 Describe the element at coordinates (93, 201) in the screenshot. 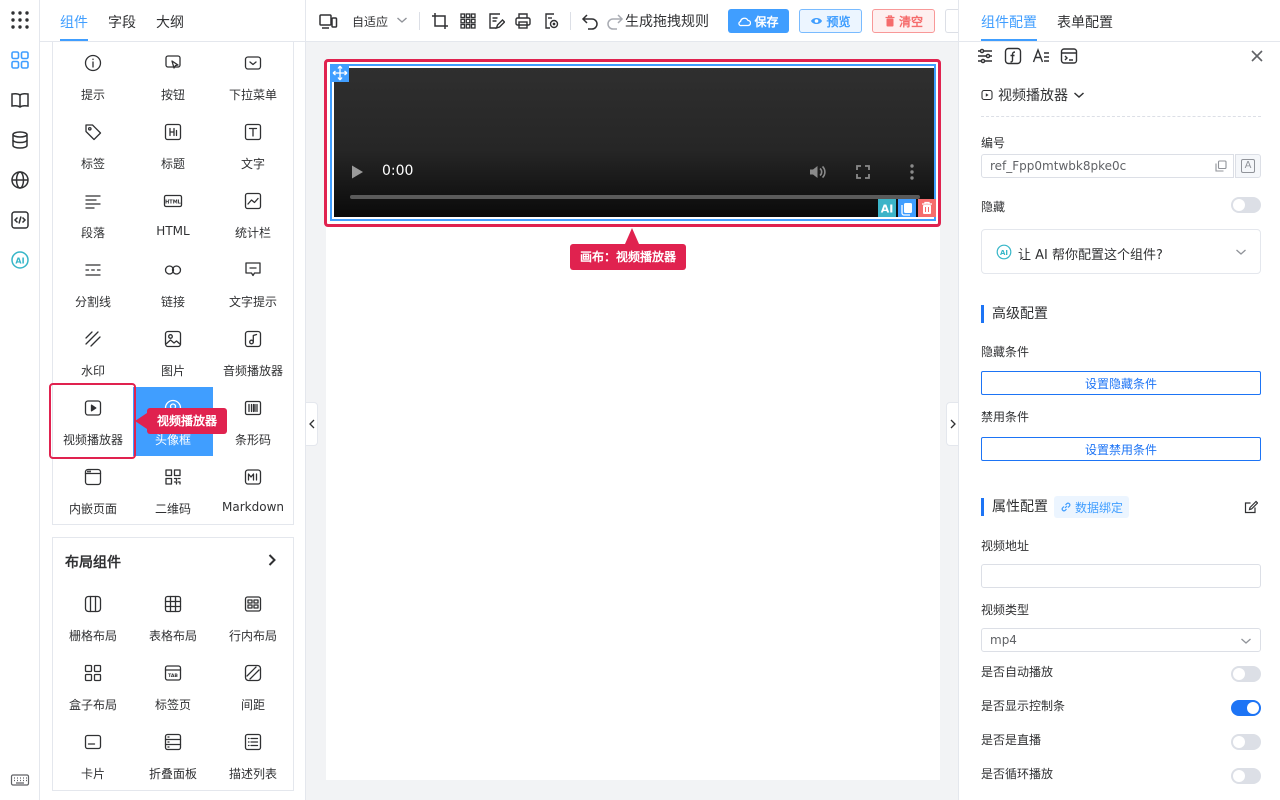

I see `paragraph-icon` at that location.